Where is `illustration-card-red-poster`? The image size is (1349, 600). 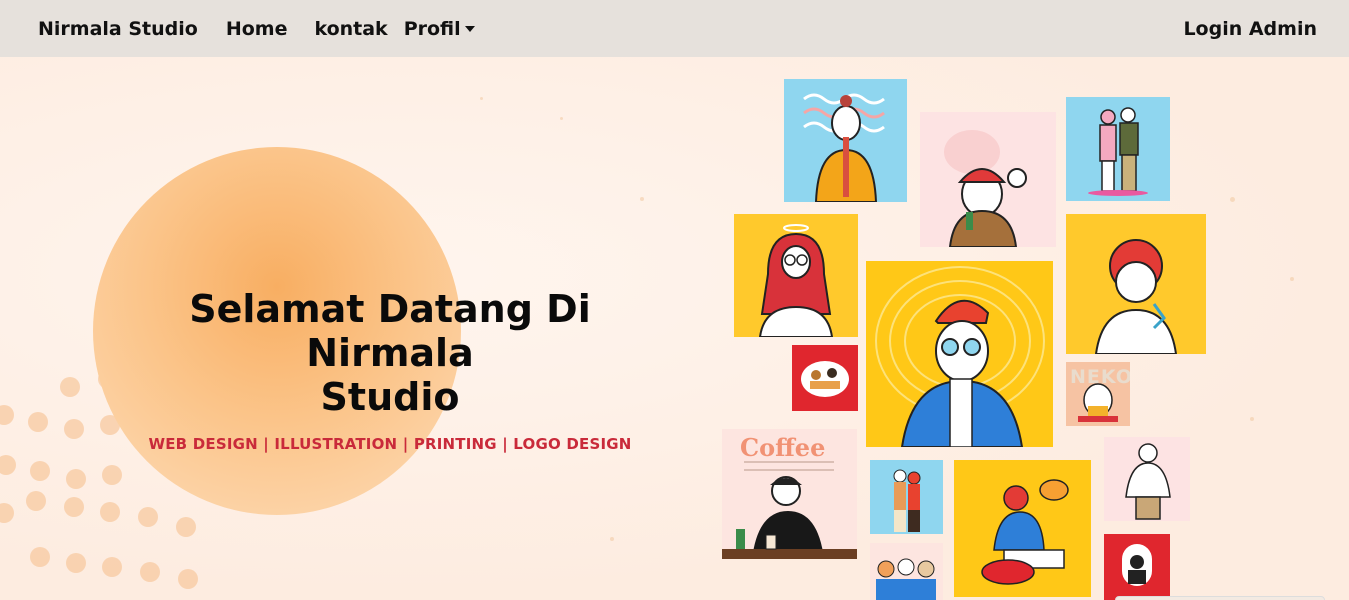
illustration-card-red-poster is located at coordinates (1137, 567).